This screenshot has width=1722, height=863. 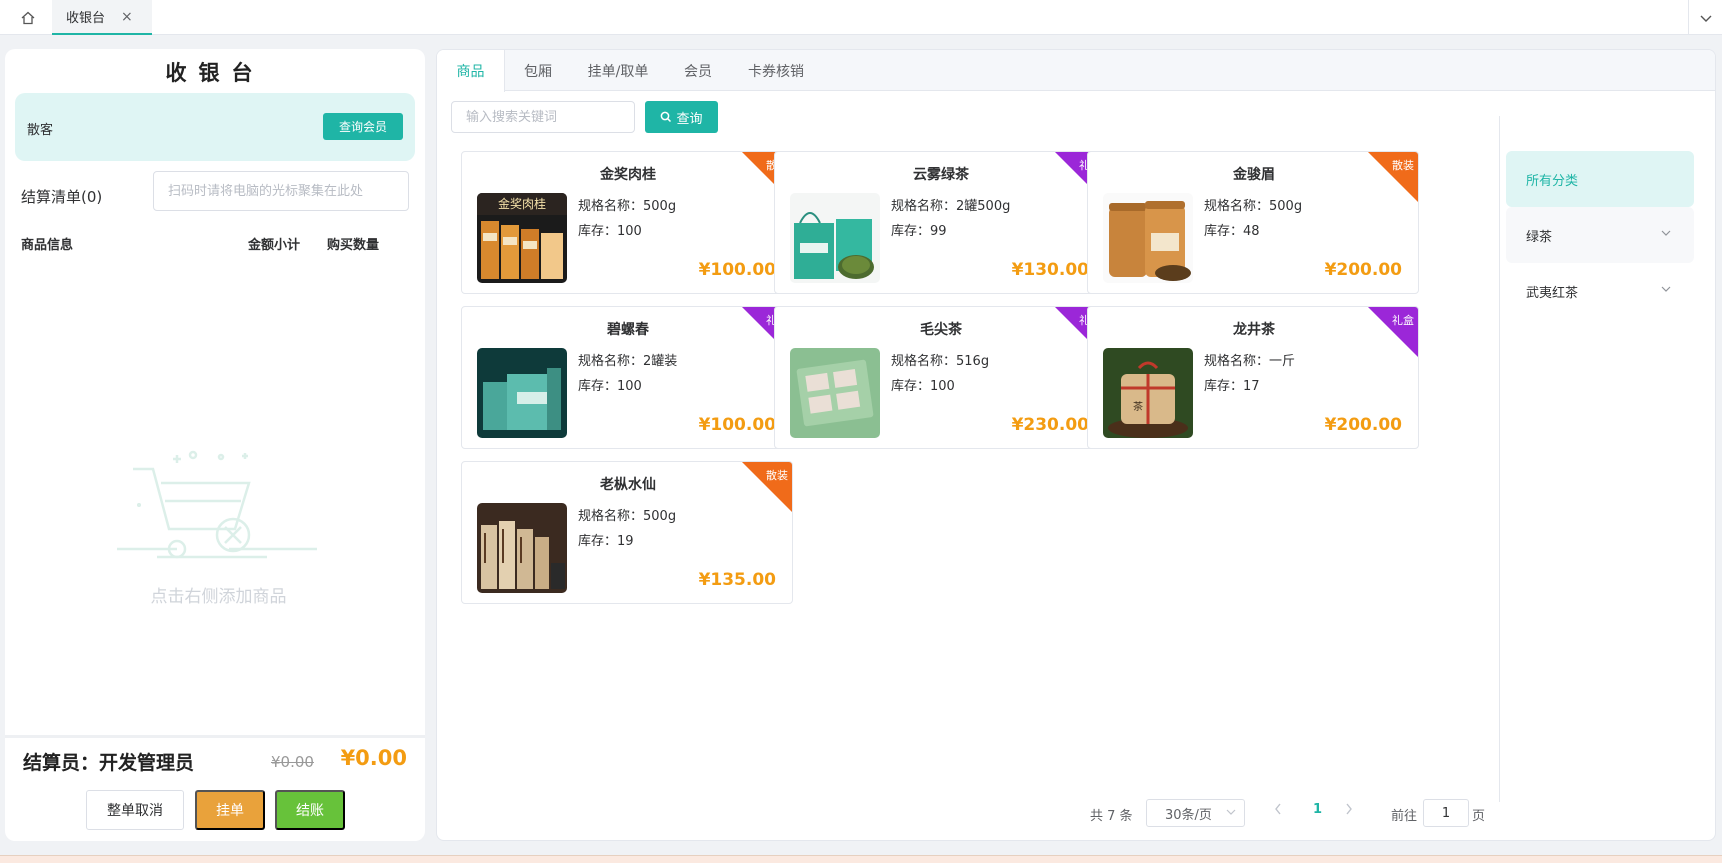 I want to click on product-price: ¥230.00, so click(x=1050, y=425).